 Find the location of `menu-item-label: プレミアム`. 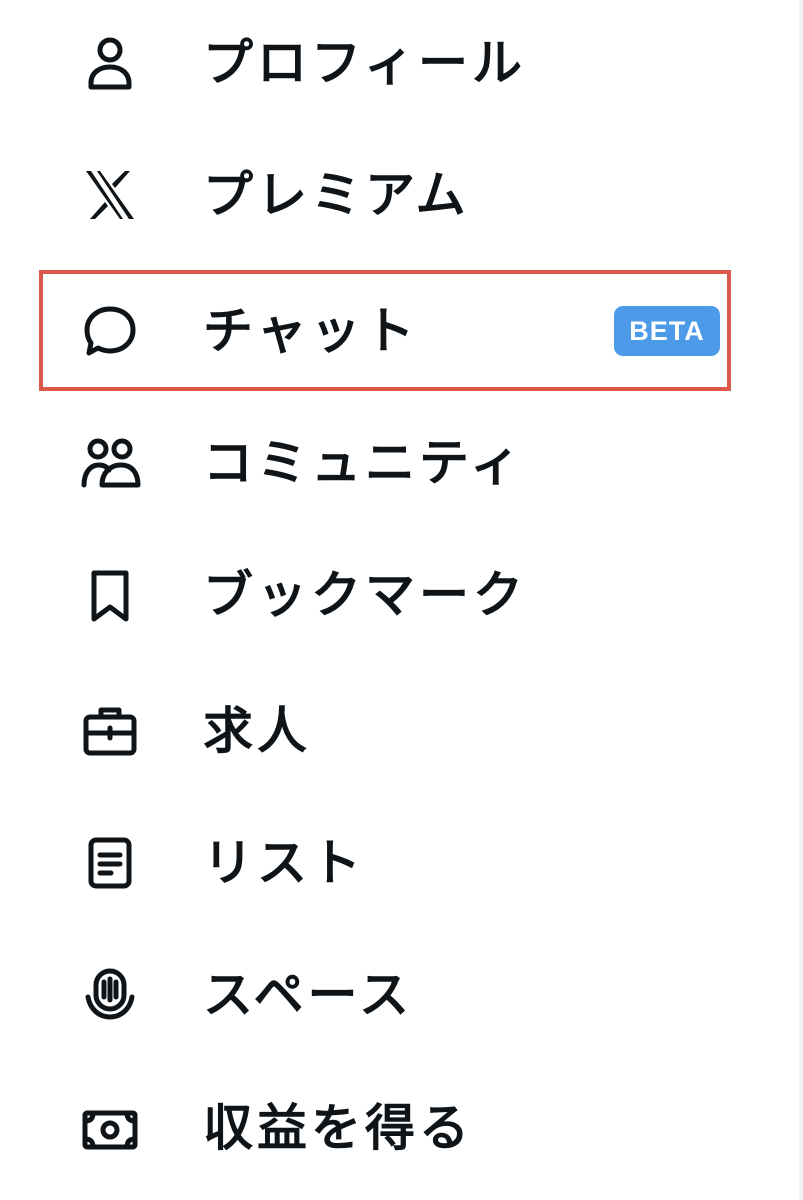

menu-item-label: プレミアム is located at coordinates (336, 195).